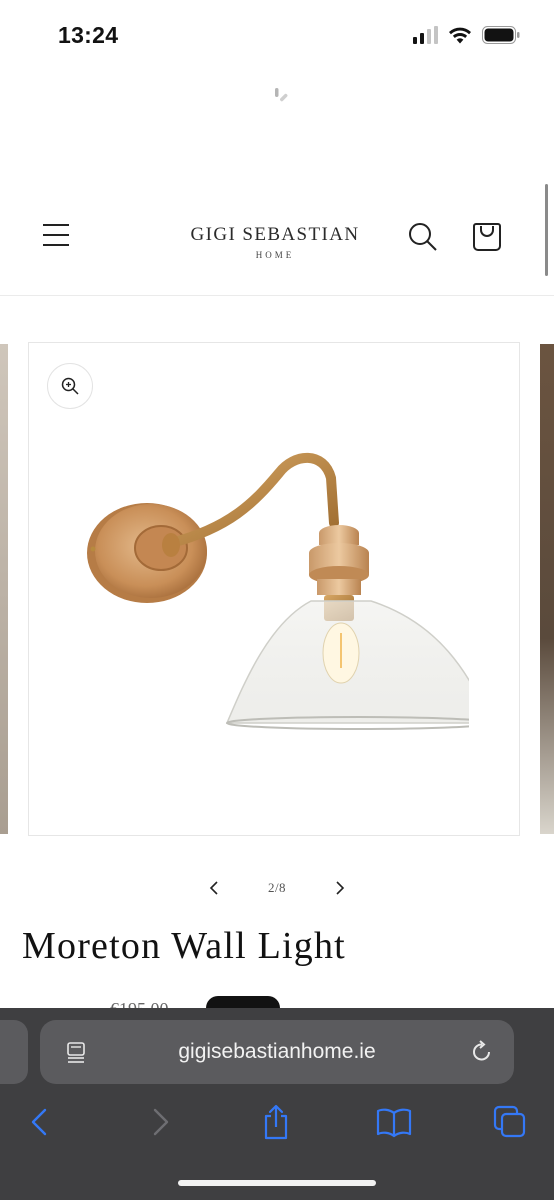  What do you see at coordinates (281, 95) in the screenshot?
I see `loading-spinner-icon` at bounding box center [281, 95].